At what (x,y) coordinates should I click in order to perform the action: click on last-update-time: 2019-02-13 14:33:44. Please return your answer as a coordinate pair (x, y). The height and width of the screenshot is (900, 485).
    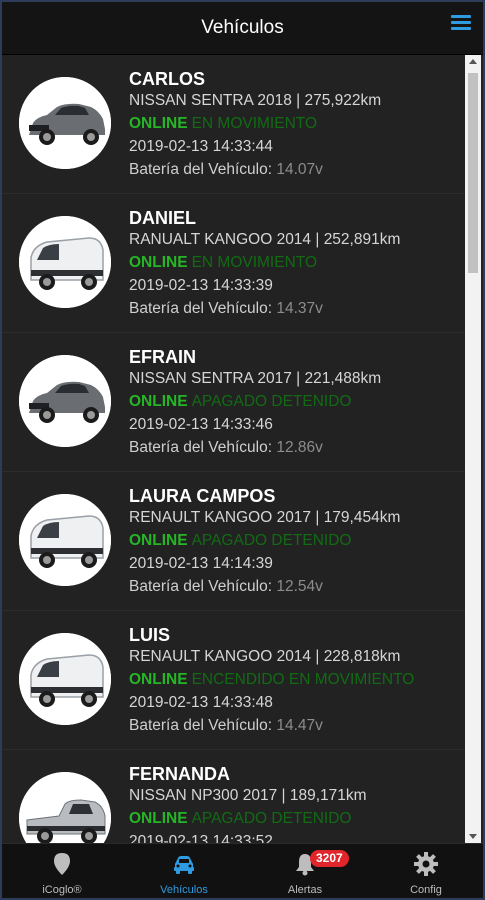
    Looking at the image, I should click on (201, 146).